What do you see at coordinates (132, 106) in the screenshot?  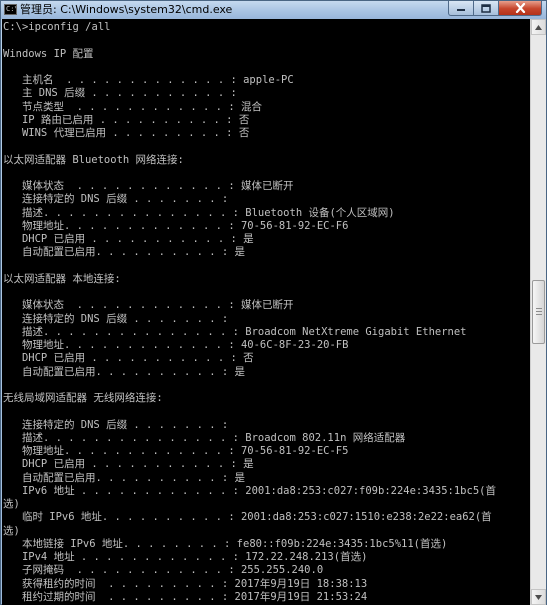 I see `console-line: 节点类型 . . . . . . . . . . . . : 混合` at bounding box center [132, 106].